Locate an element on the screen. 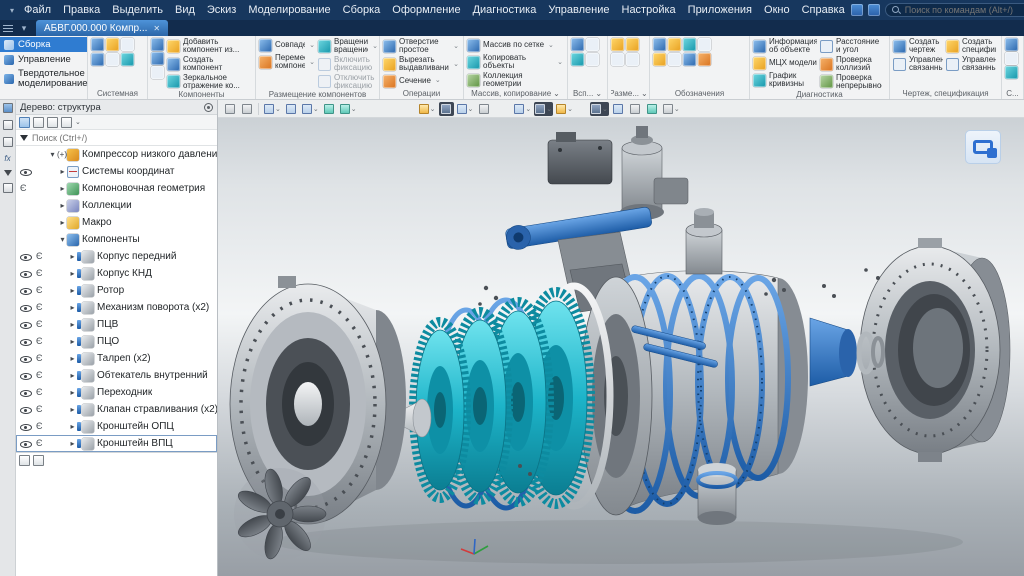 The height and width of the screenshot is (576, 1024). zoom-fit-button: ⌄ is located at coordinates (310, 109).